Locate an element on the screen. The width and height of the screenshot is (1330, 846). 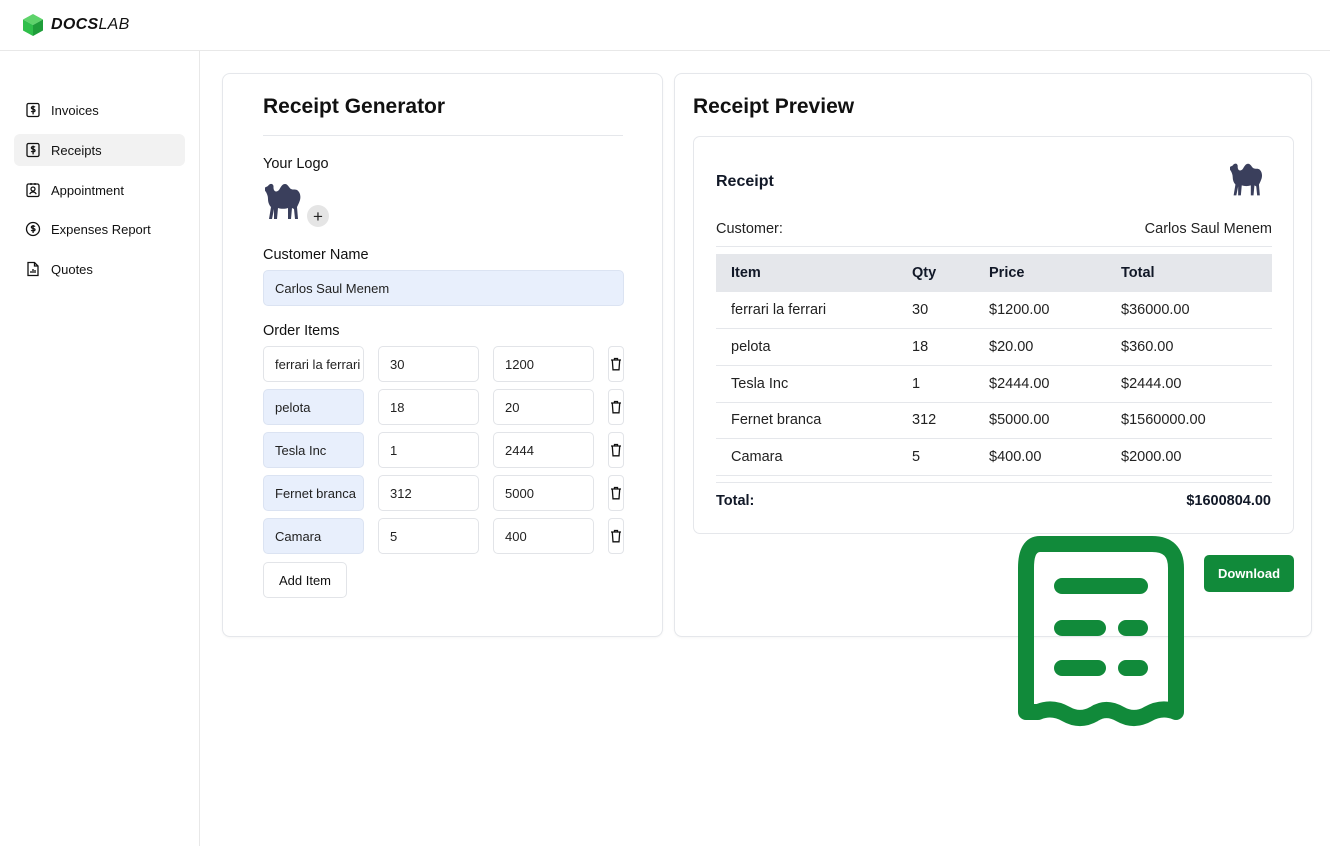
column-header-price: Price is located at coordinates (1007, 273).